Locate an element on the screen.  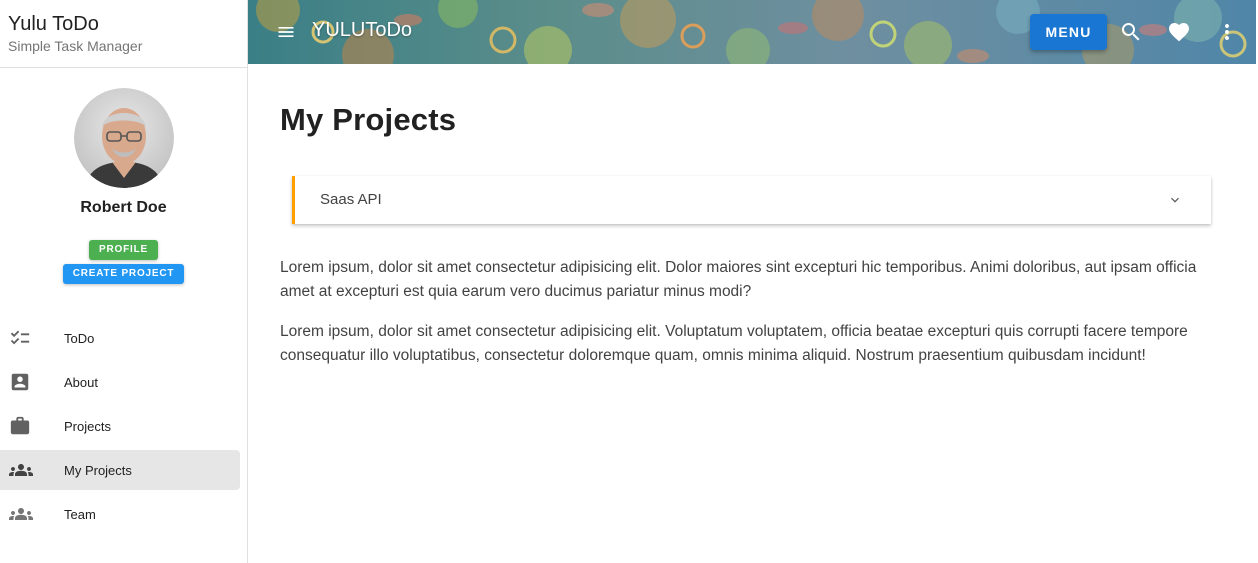
nav-item-label: Projects is located at coordinates (87, 426).